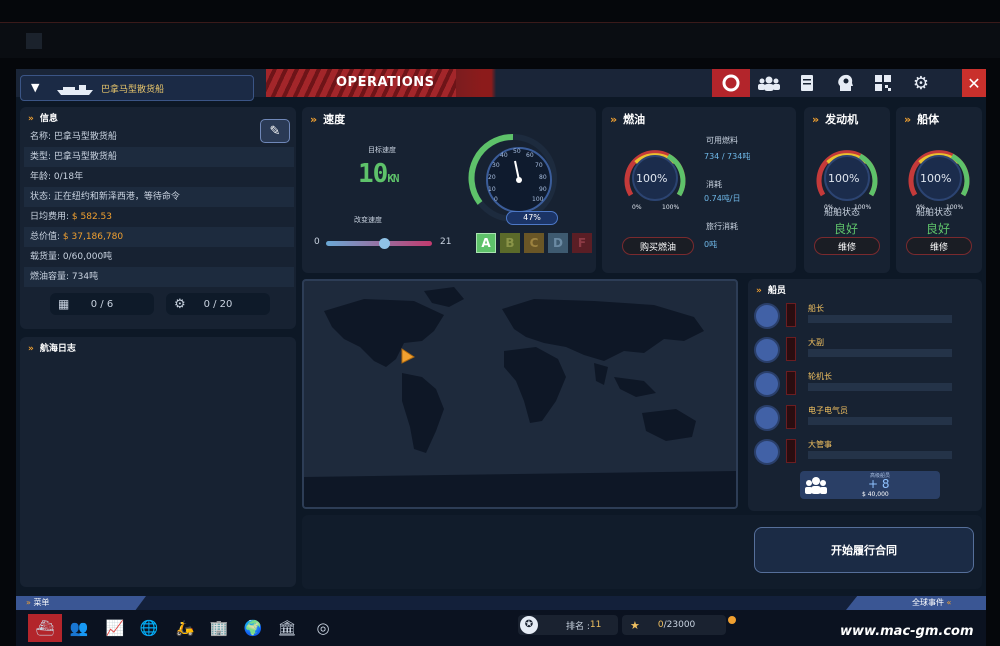 This screenshot has height=646, width=1000. What do you see at coordinates (671, 207) in the screenshot?
I see `fuel-max: 100%` at bounding box center [671, 207].